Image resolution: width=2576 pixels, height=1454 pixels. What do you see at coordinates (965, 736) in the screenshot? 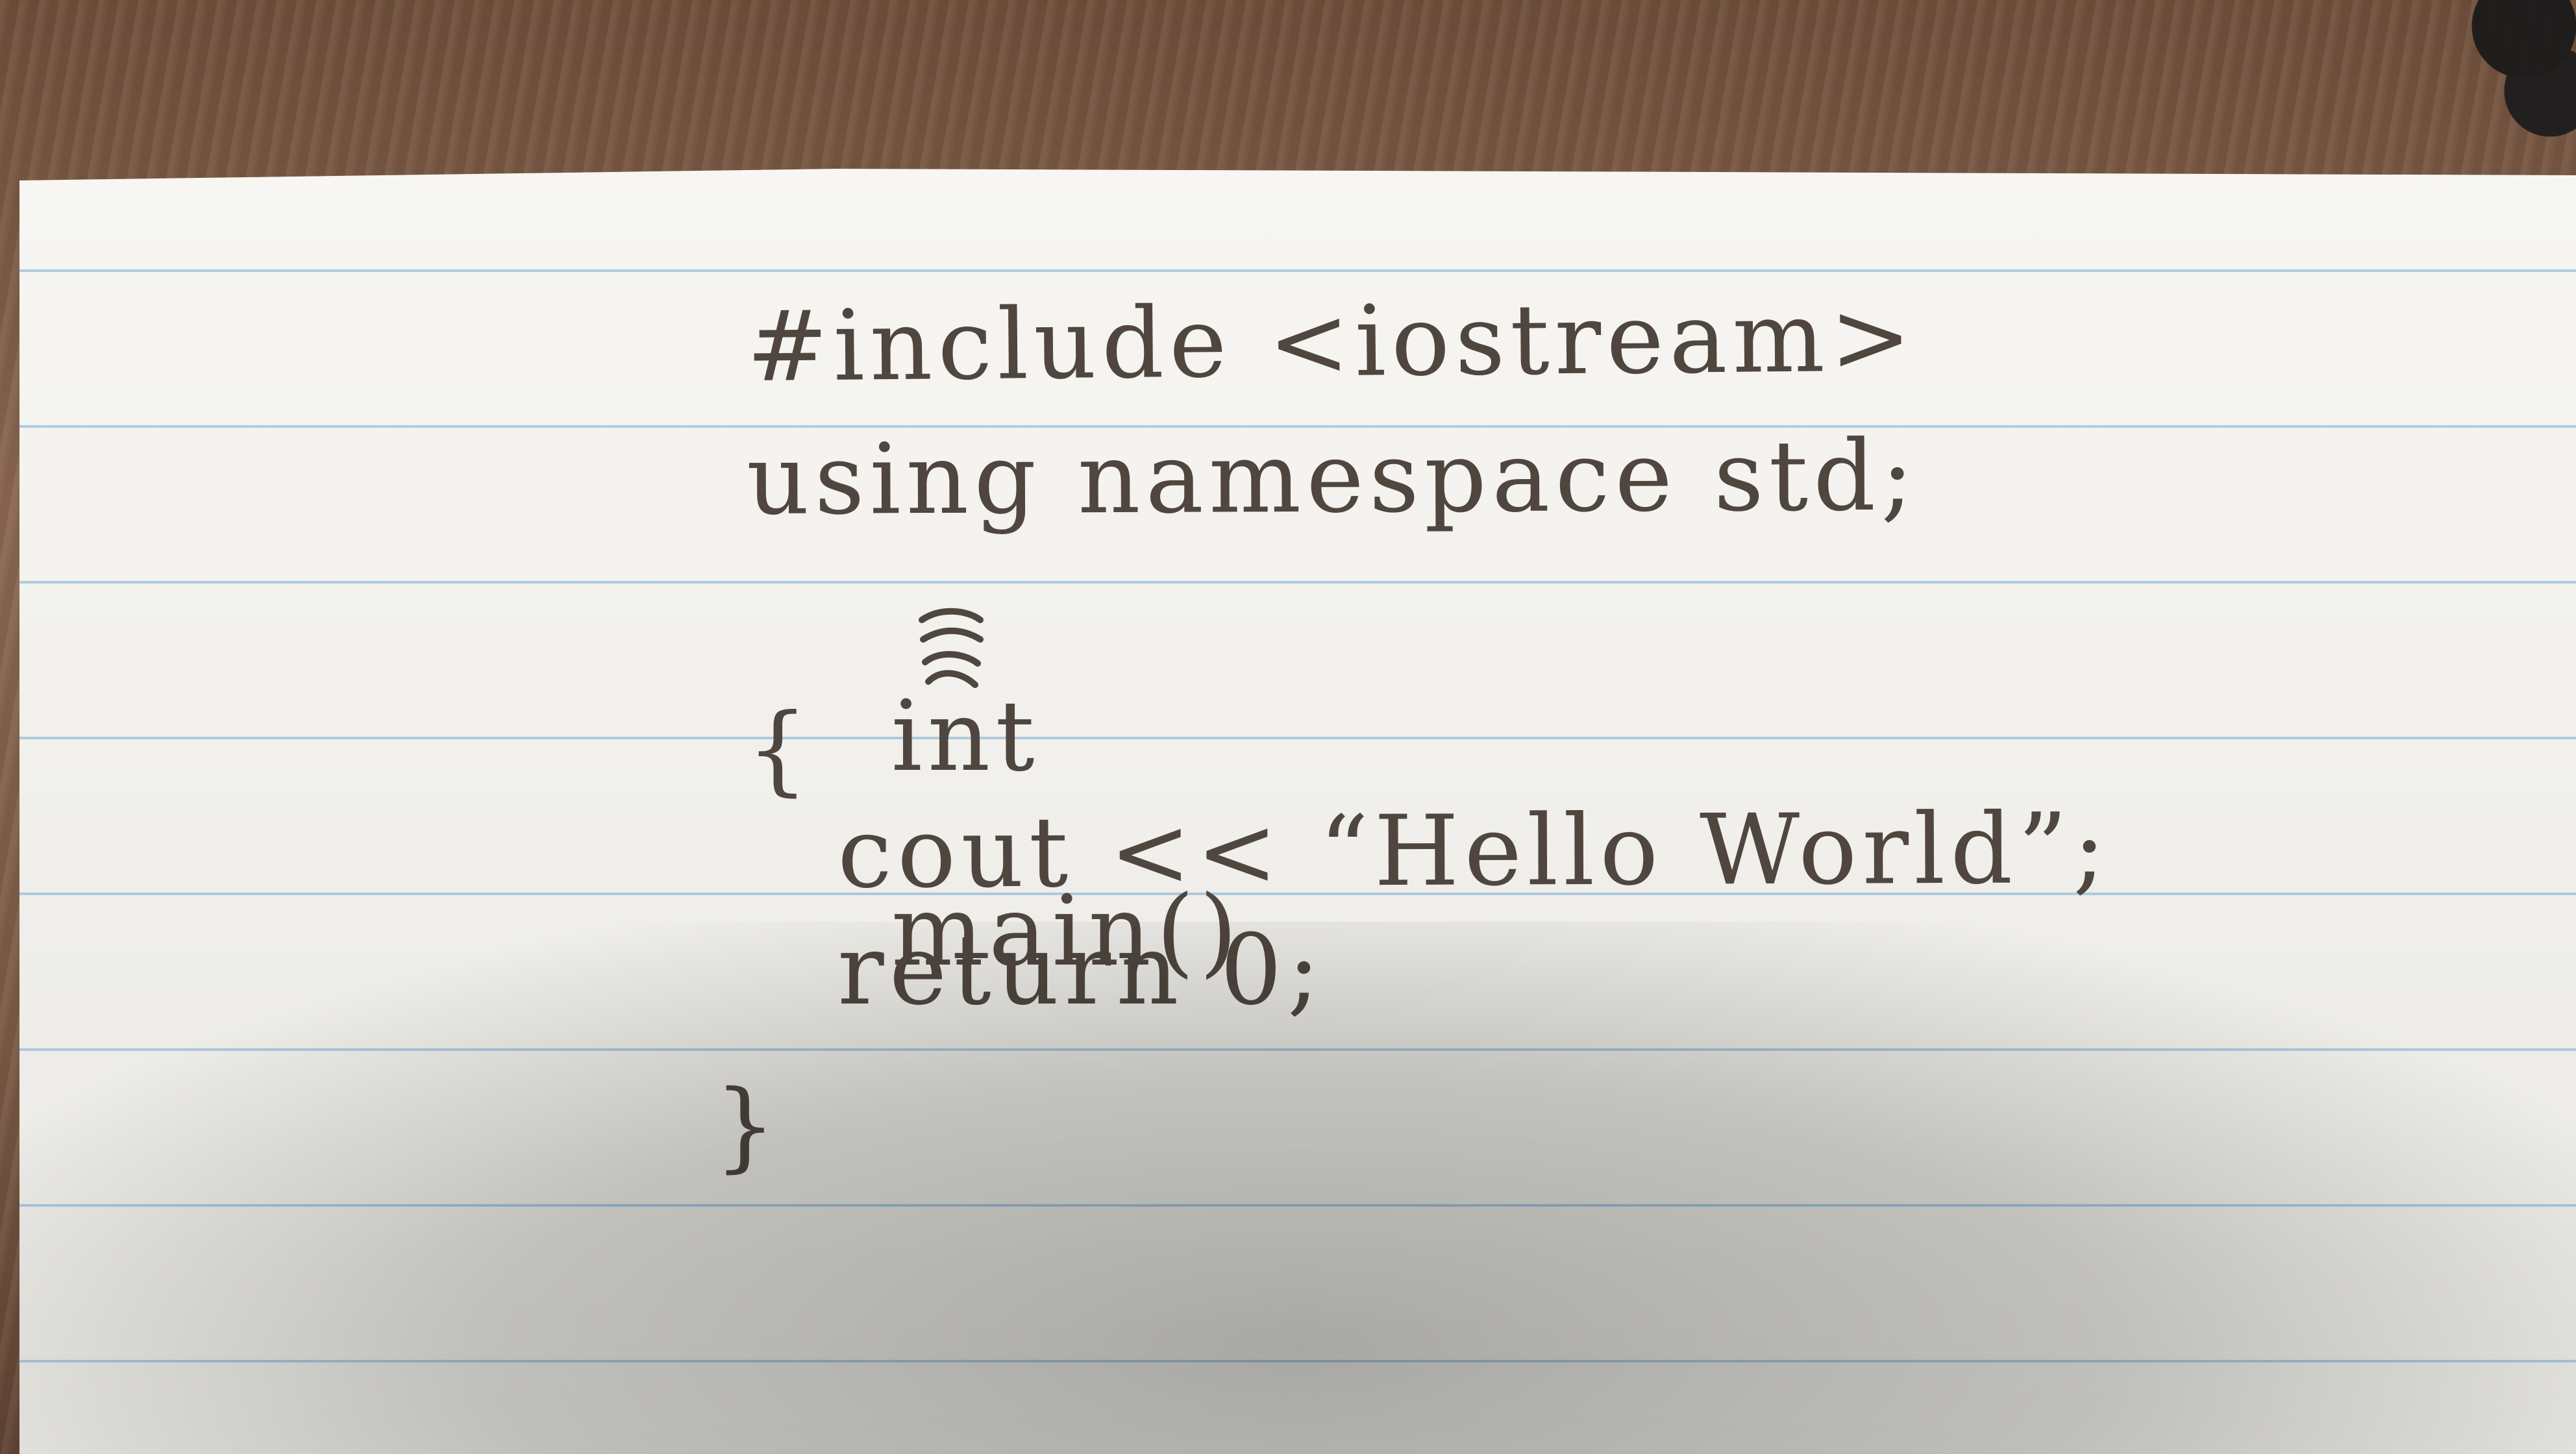
I see `code-line-int-keyword: int` at bounding box center [965, 736].